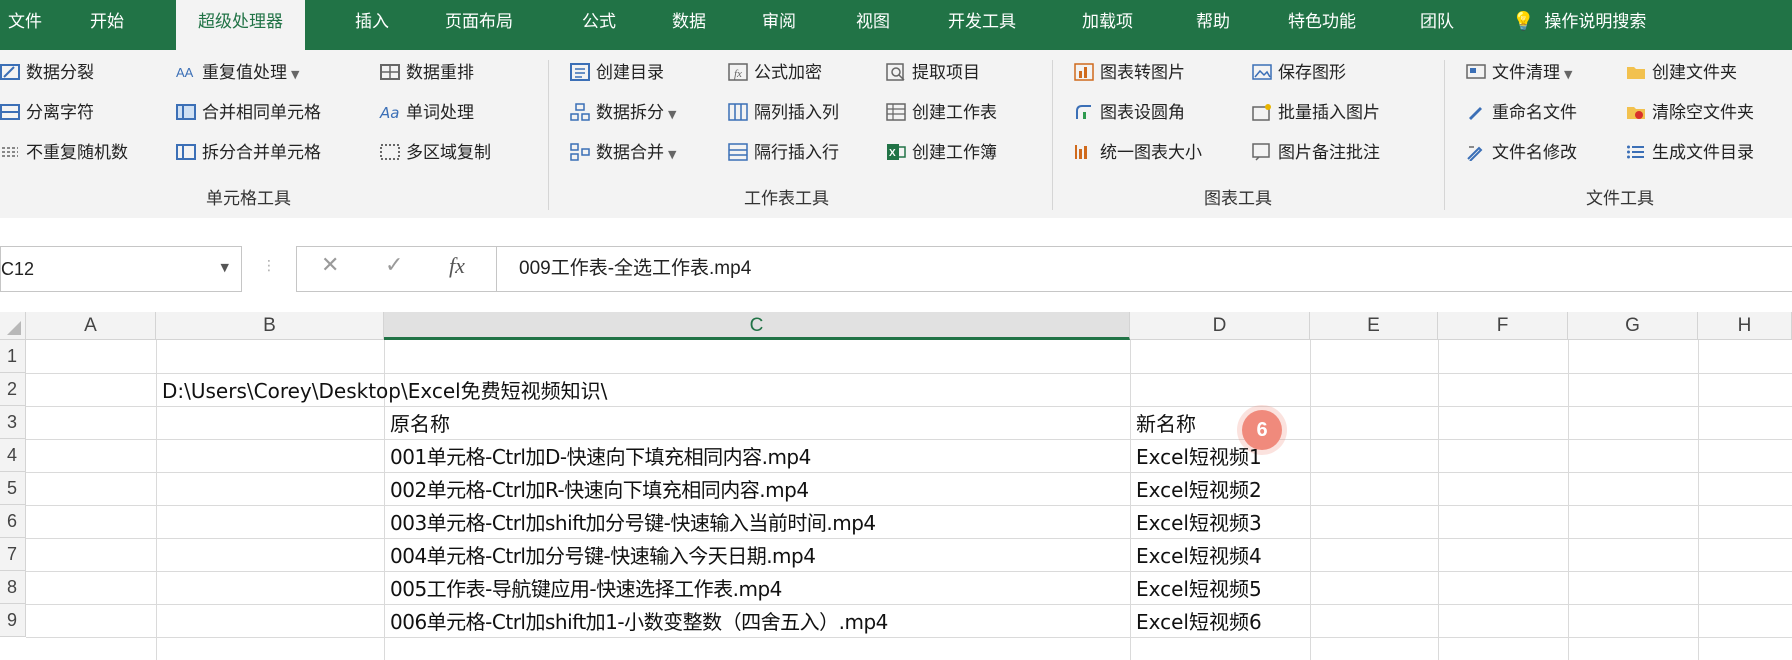  I want to click on multi-area-copy-button: 多区域复制, so click(435, 153).